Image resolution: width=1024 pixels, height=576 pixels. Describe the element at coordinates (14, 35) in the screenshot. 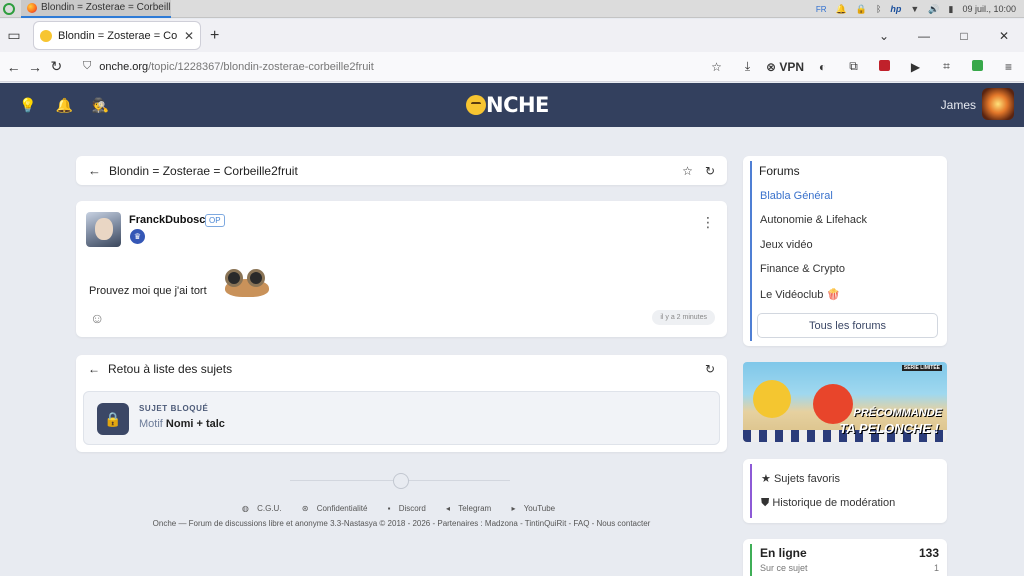

I see `tab-list-icon: ▭` at that location.